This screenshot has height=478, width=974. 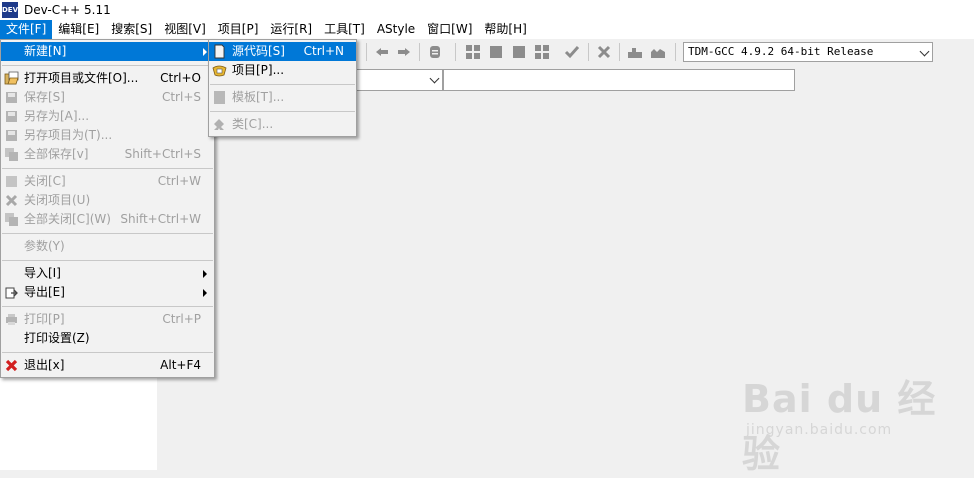 I want to click on menu-item-label: 全部关闭[C](W), so click(x=67, y=219).